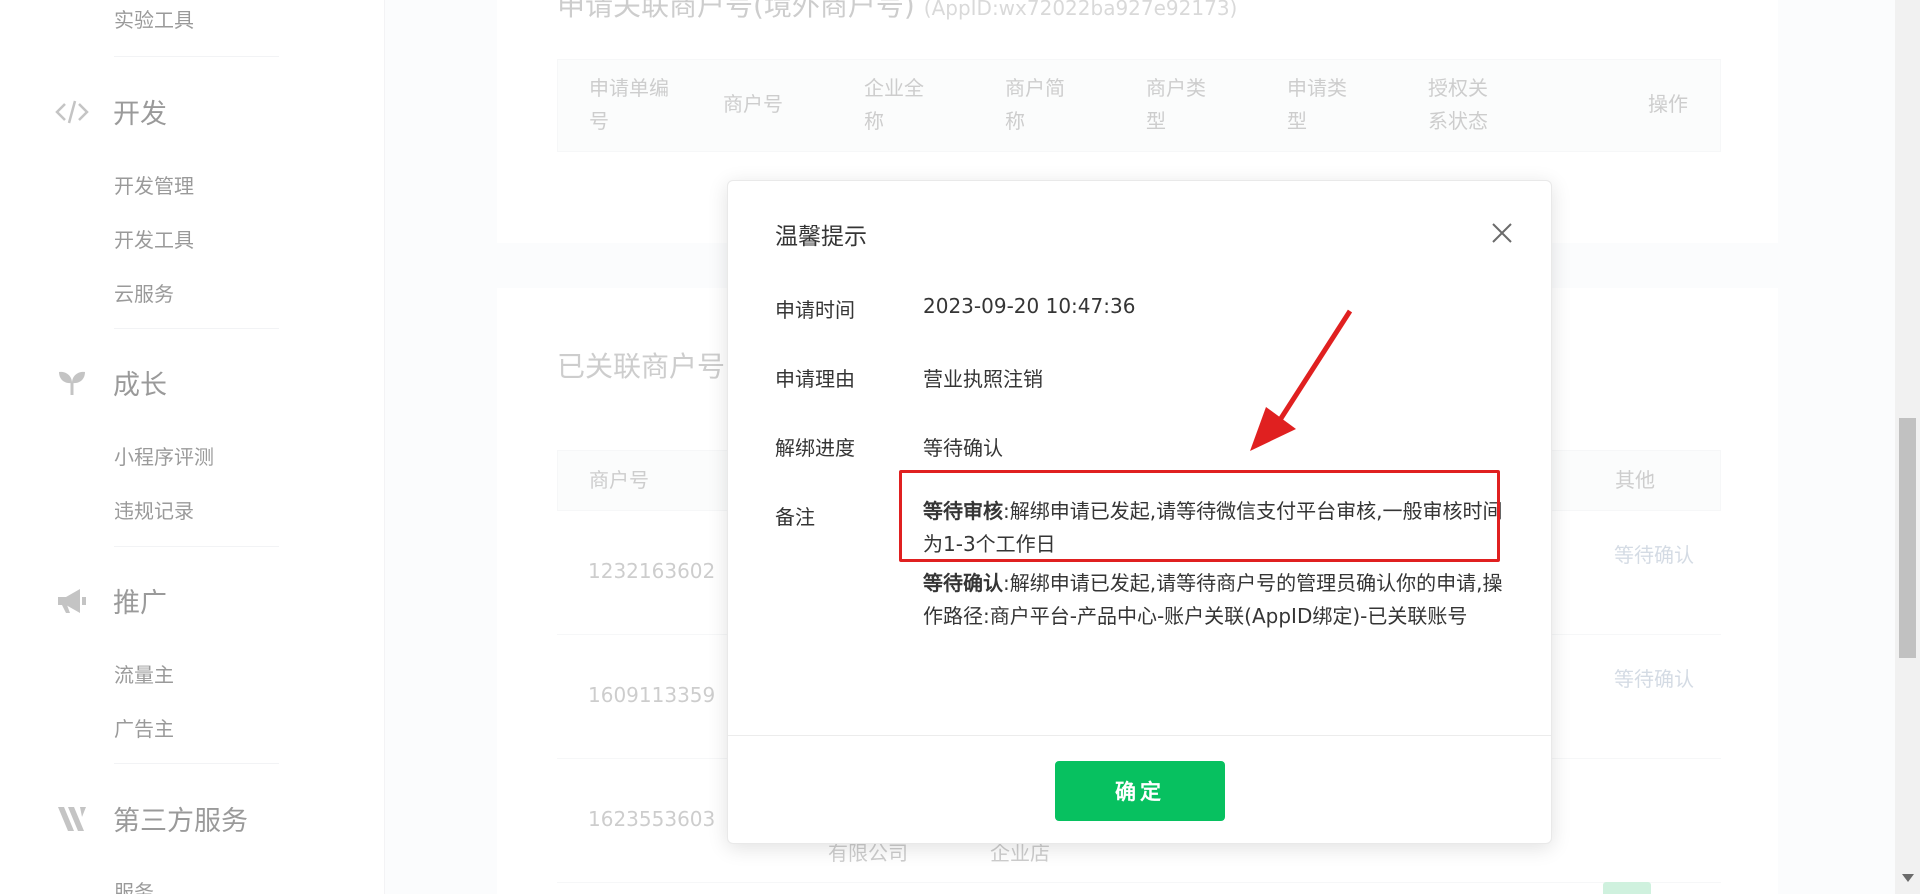 The width and height of the screenshot is (1920, 894). I want to click on field-label-unbind-progress: 解绑进度, so click(815, 448).